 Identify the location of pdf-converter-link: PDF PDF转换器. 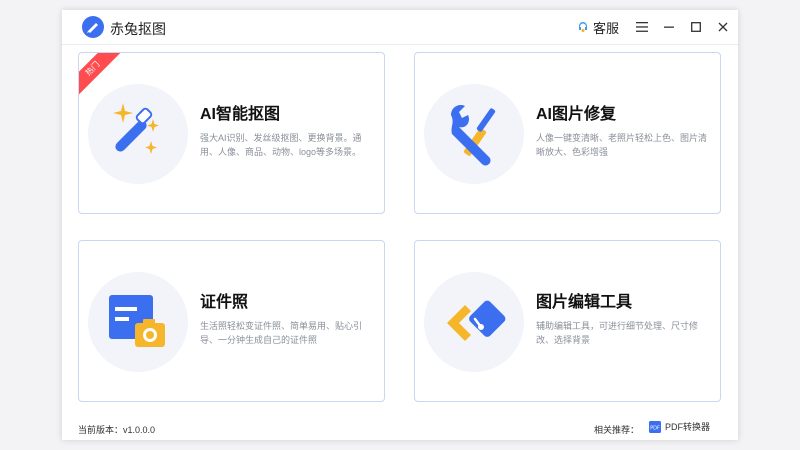
(679, 426).